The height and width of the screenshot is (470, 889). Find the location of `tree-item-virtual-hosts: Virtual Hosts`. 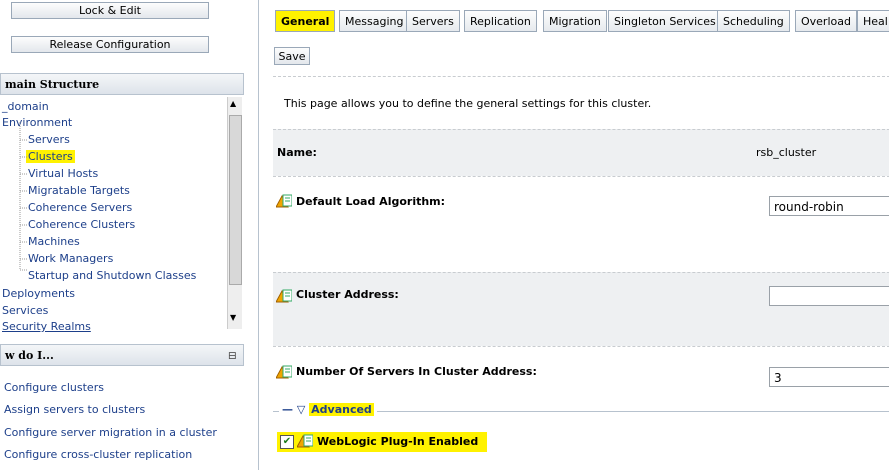

tree-item-virtual-hosts: Virtual Hosts is located at coordinates (63, 173).